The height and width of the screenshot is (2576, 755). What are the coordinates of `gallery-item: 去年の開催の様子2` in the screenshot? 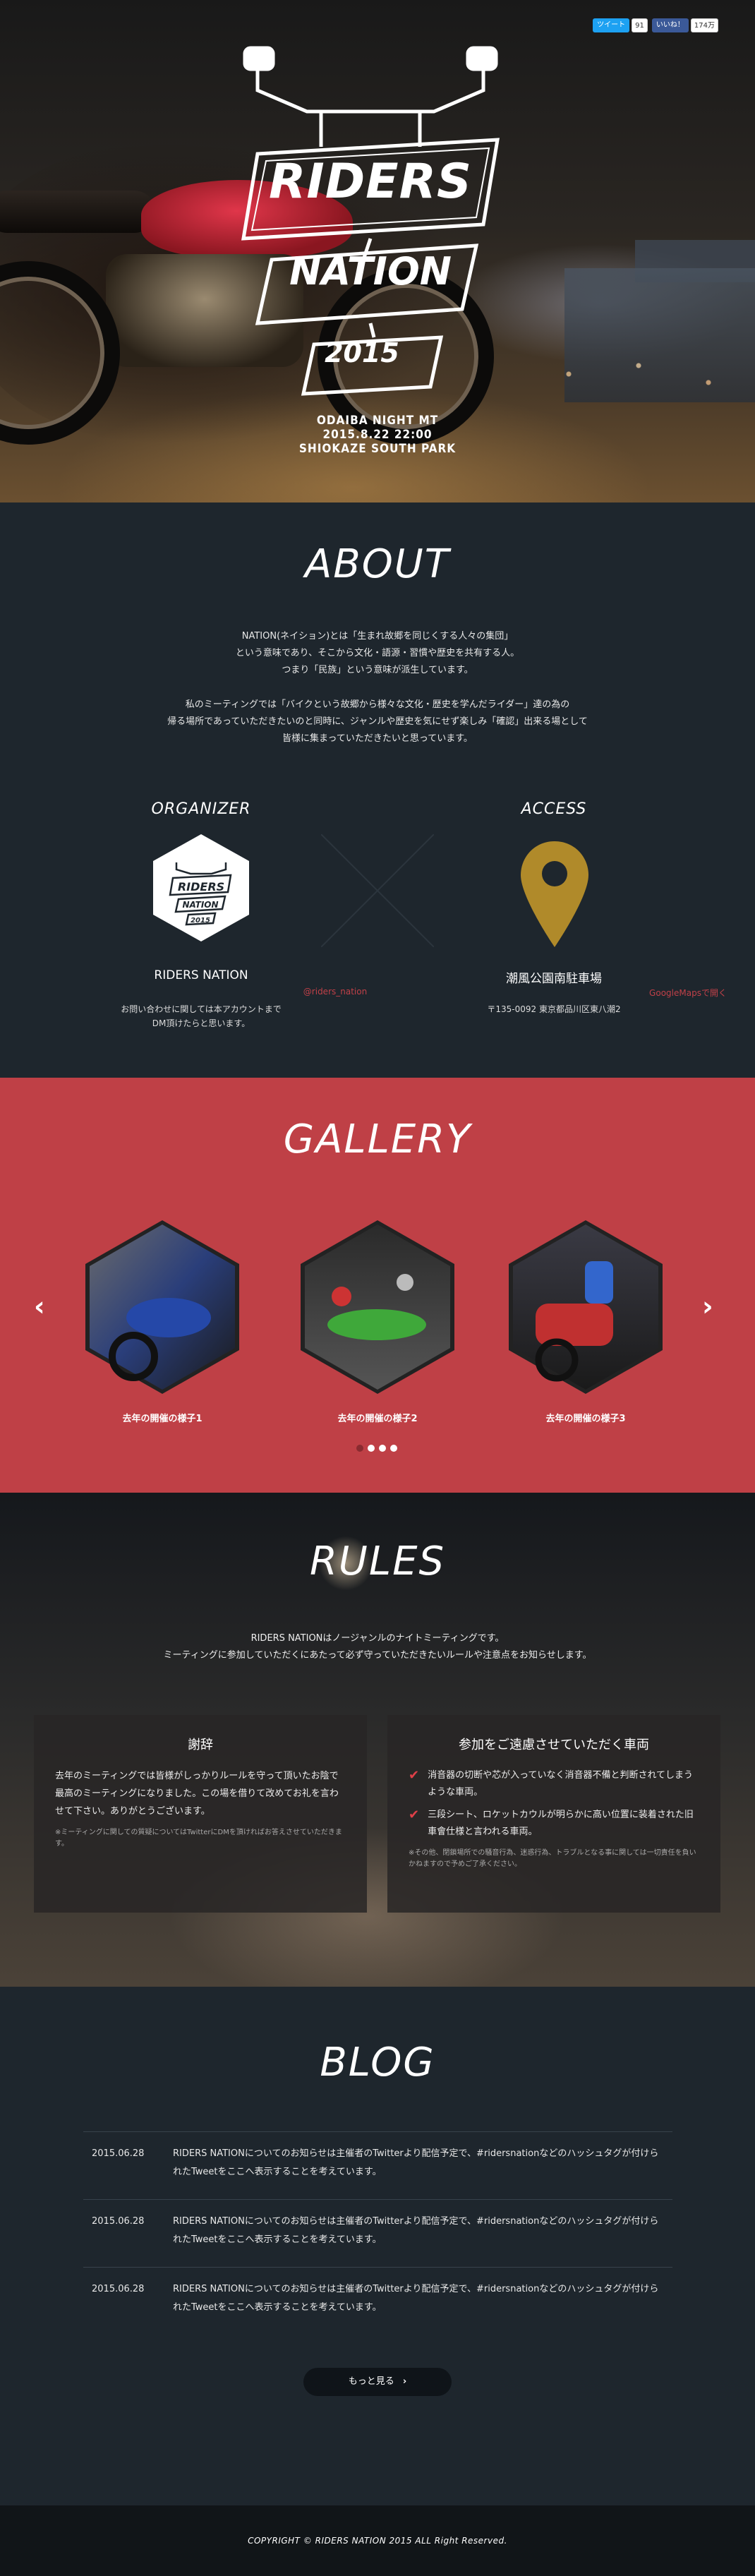 It's located at (377, 1321).